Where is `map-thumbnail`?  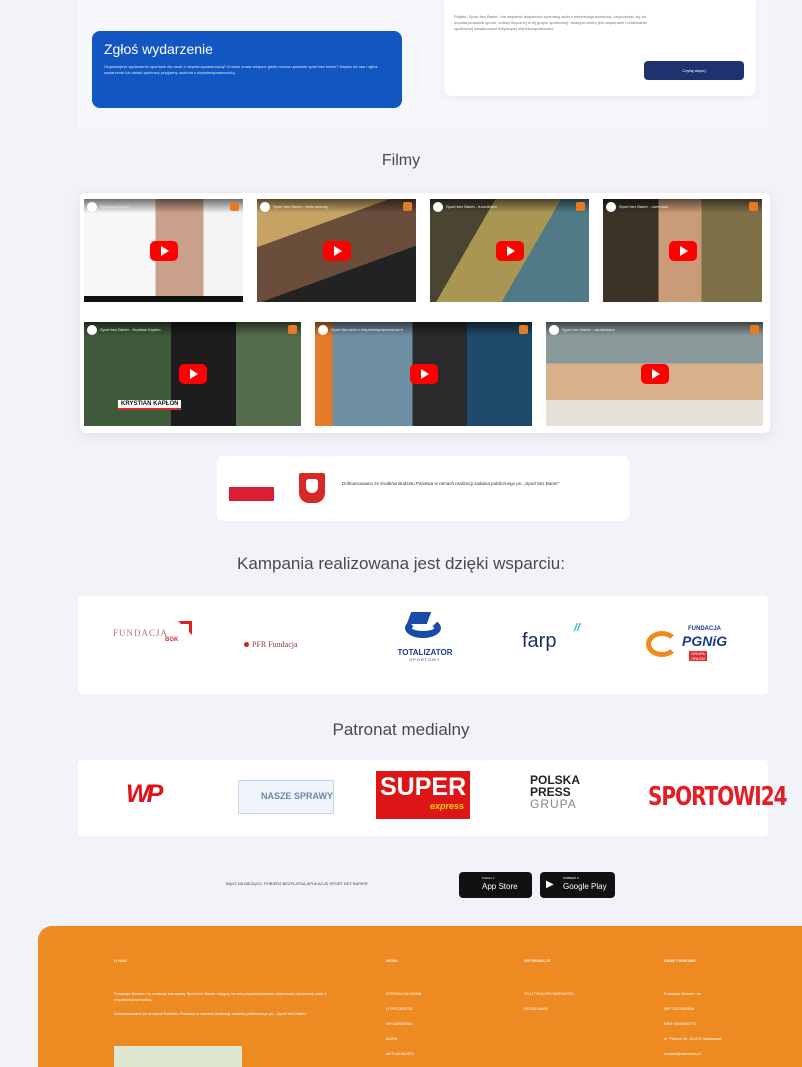 map-thumbnail is located at coordinates (178, 1056).